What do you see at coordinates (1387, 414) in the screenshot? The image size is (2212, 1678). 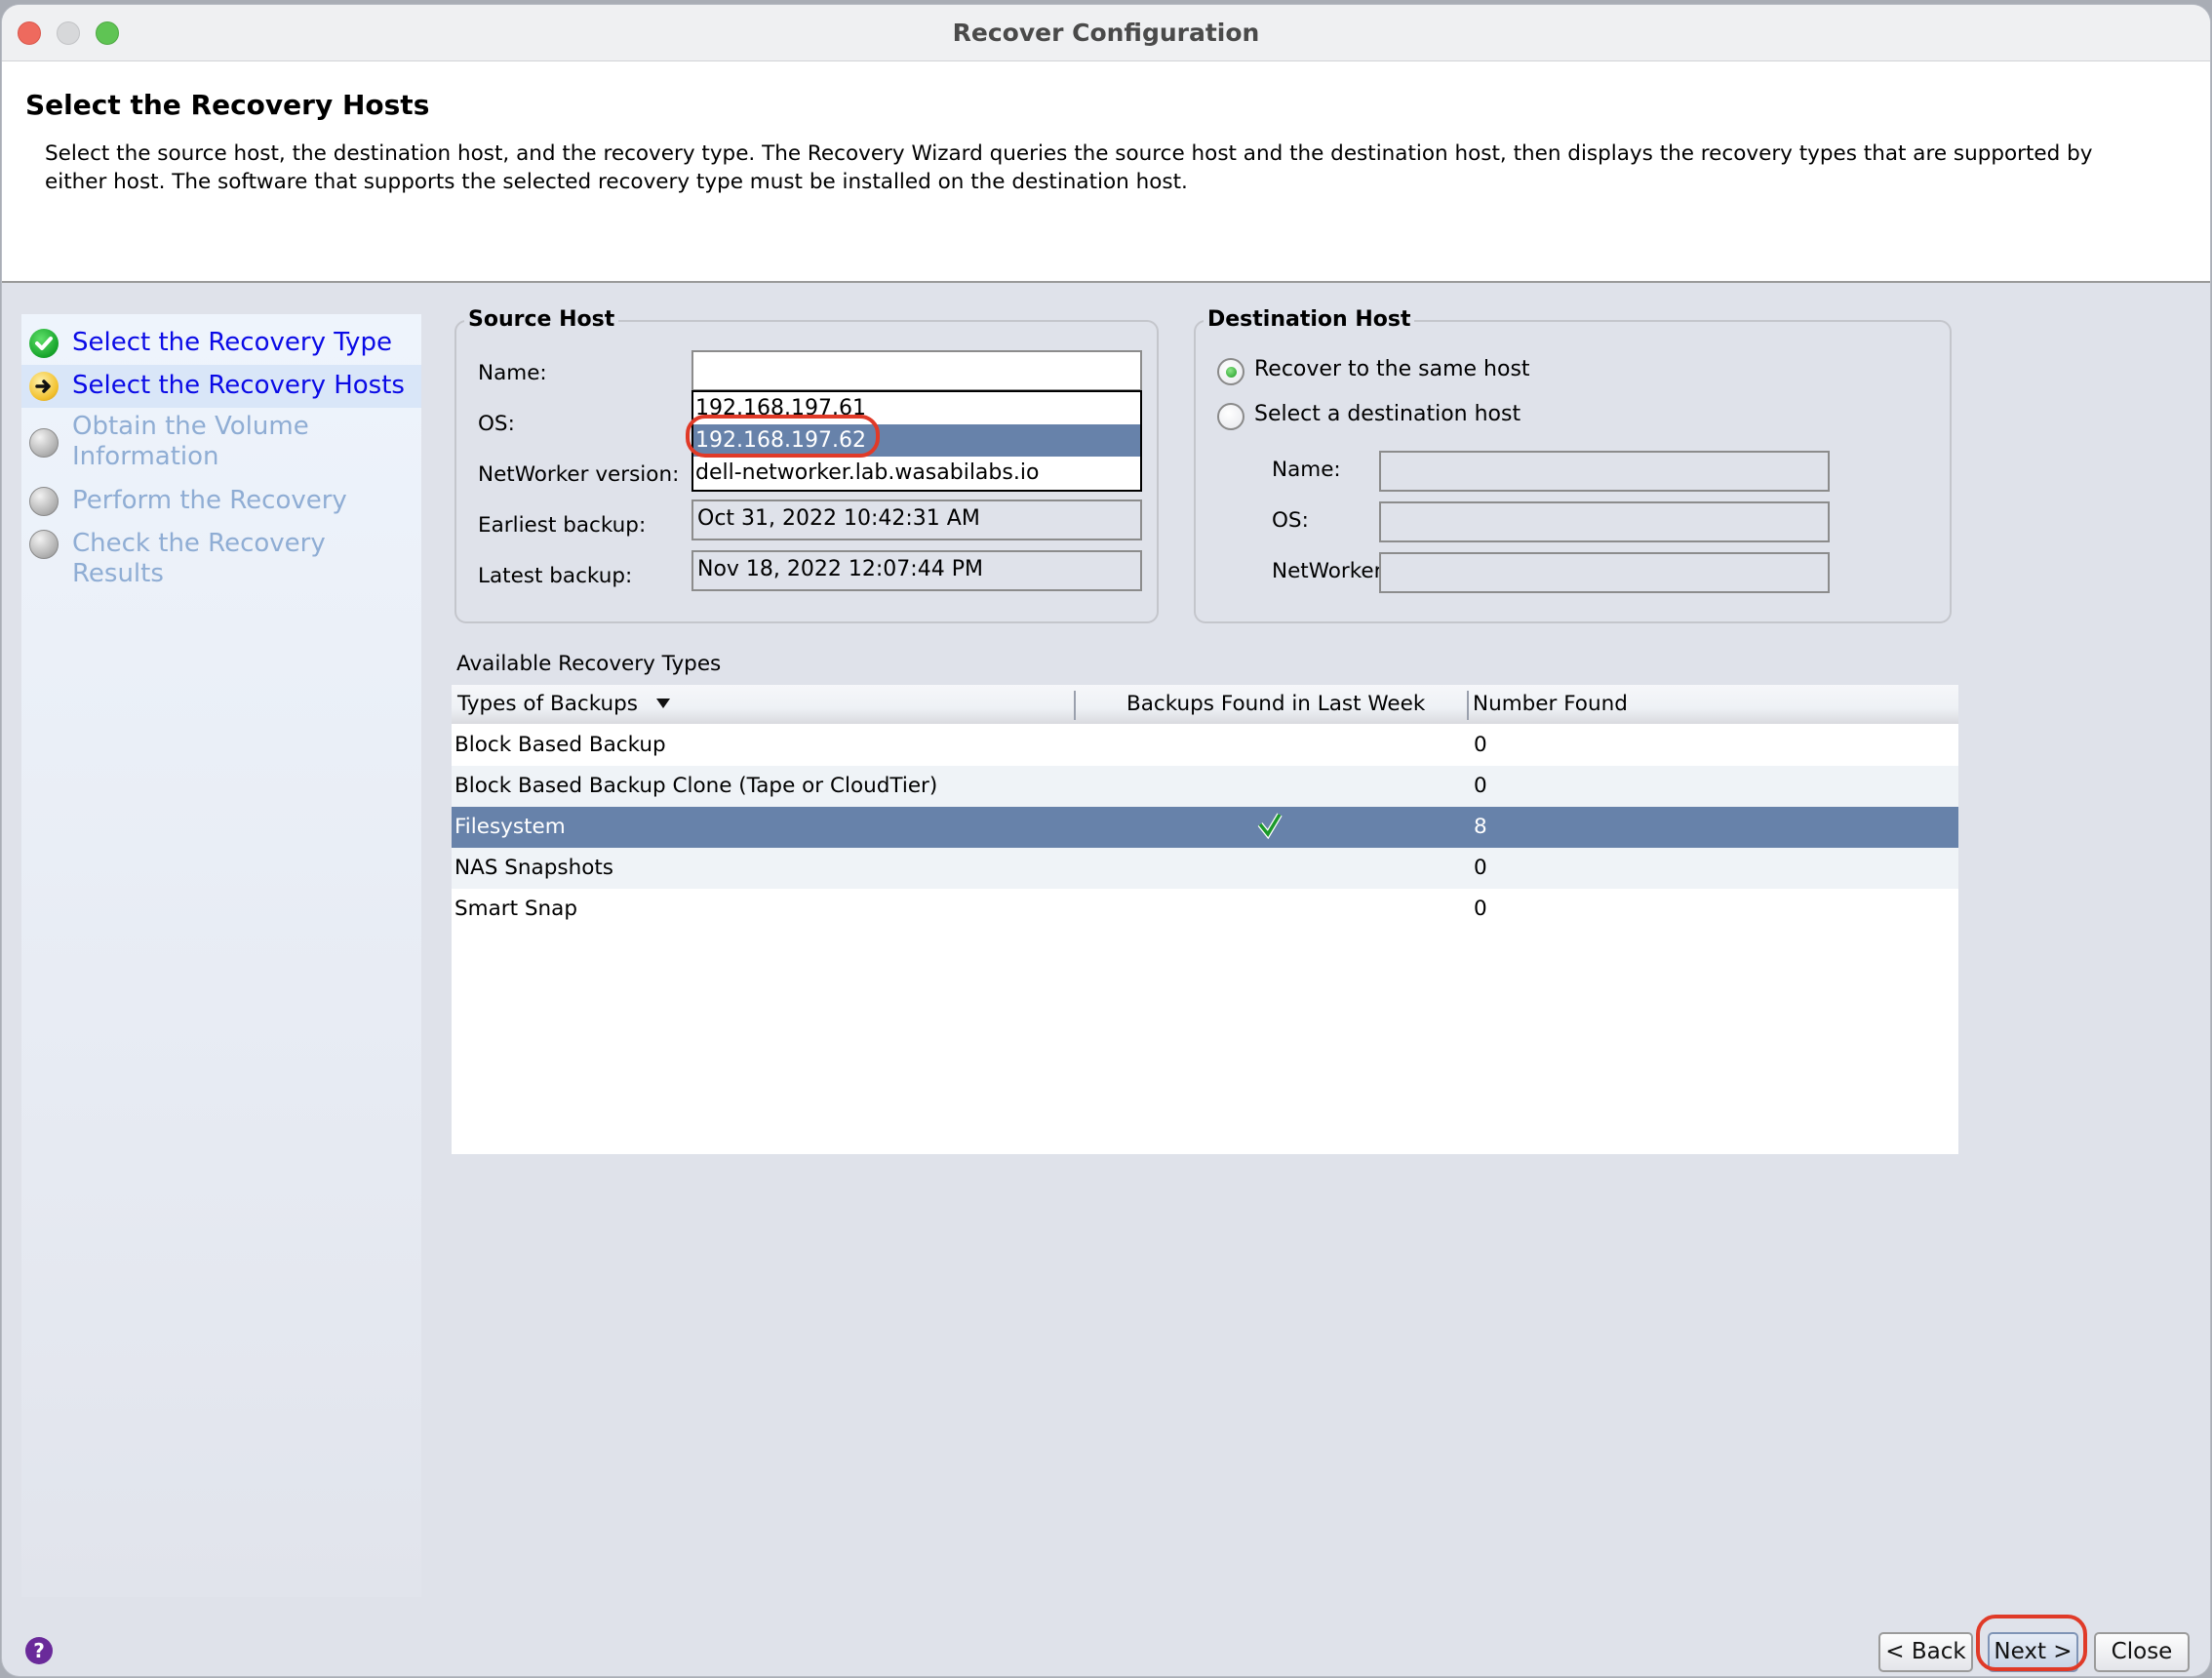 I see `radio-select-destination-host-label: Select a destination host` at bounding box center [1387, 414].